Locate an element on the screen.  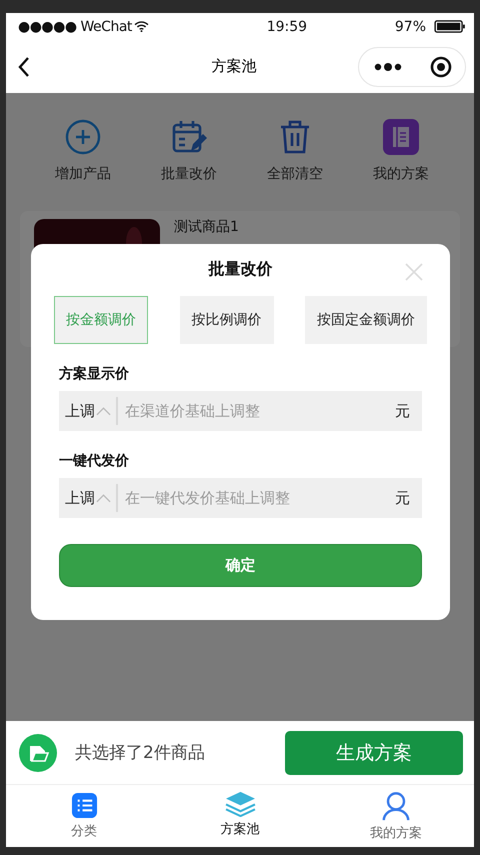
dialog-title: 批量改价 is located at coordinates (240, 269).